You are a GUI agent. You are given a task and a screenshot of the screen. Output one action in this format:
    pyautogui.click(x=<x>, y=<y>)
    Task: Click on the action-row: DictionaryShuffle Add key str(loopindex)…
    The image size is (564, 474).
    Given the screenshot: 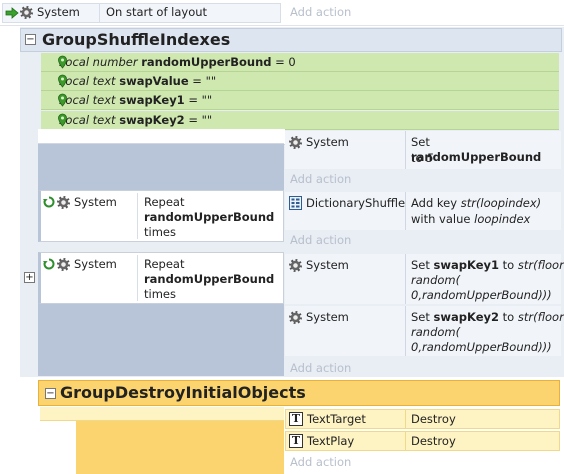 What is the action you would take?
    pyautogui.click(x=423, y=211)
    